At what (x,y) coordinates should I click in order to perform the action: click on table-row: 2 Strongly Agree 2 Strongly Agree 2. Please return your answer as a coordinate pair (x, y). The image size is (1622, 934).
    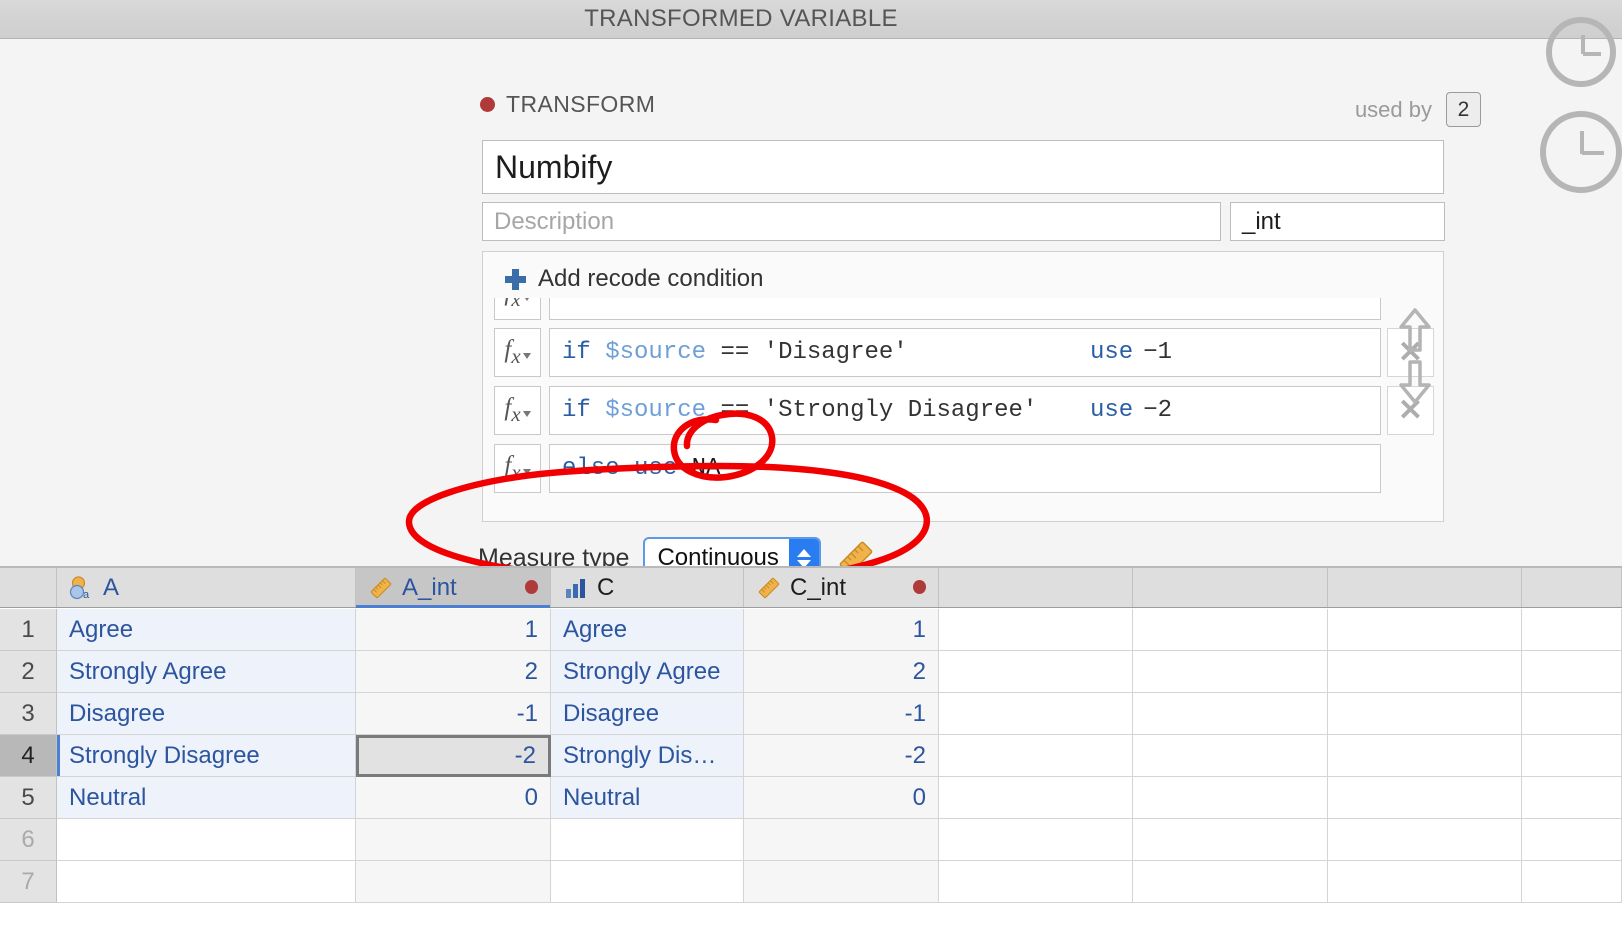
    Looking at the image, I should click on (811, 672).